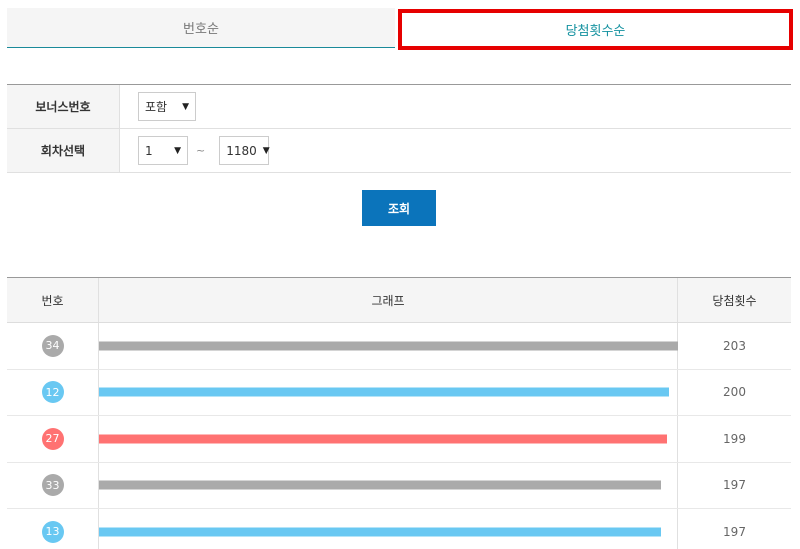 The width and height of the screenshot is (800, 549). I want to click on round-label: 회차선택, so click(63, 150).